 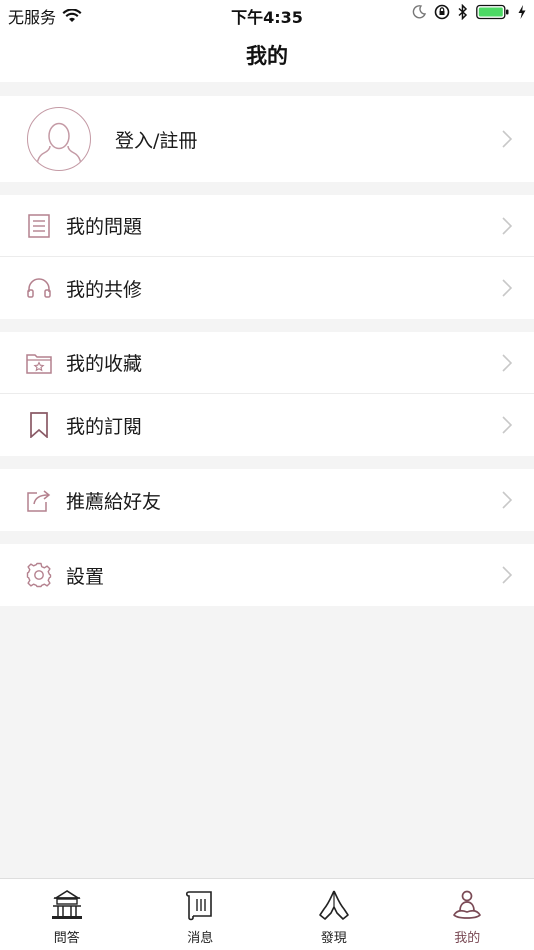 What do you see at coordinates (39, 288) in the screenshot?
I see `headphones-icon` at bounding box center [39, 288].